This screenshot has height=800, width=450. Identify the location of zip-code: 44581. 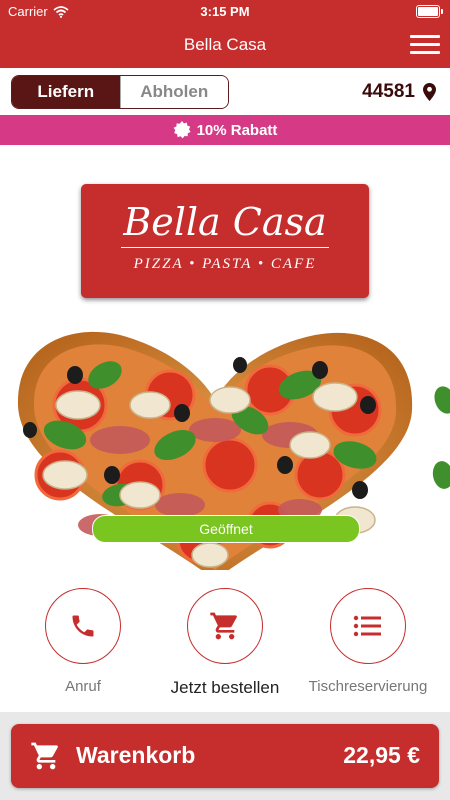
(388, 91).